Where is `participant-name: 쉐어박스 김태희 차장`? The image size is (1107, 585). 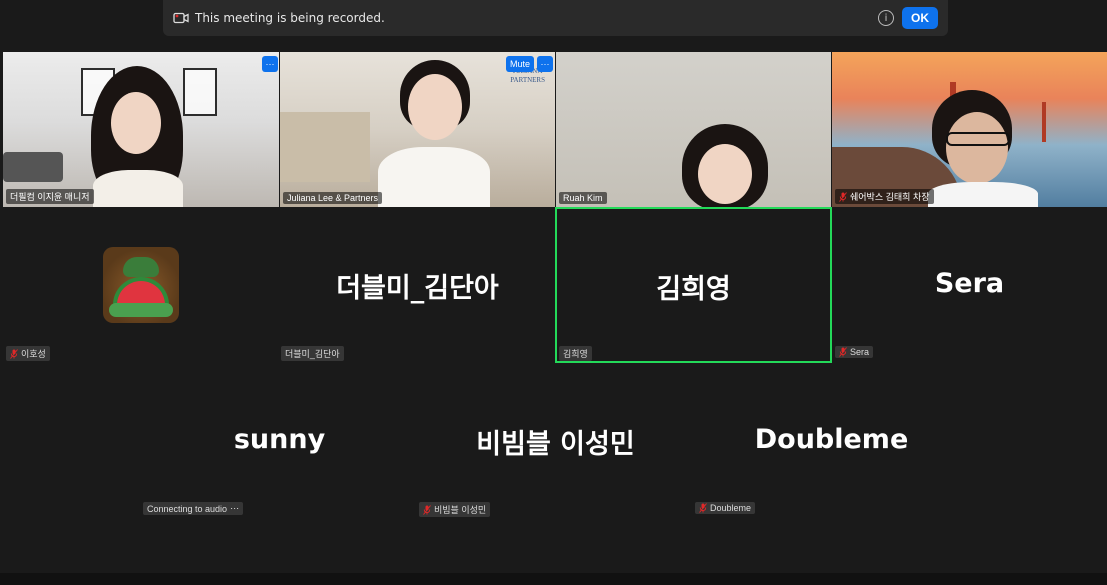
participant-name: 쉐어박스 김태희 차장 is located at coordinates (890, 197).